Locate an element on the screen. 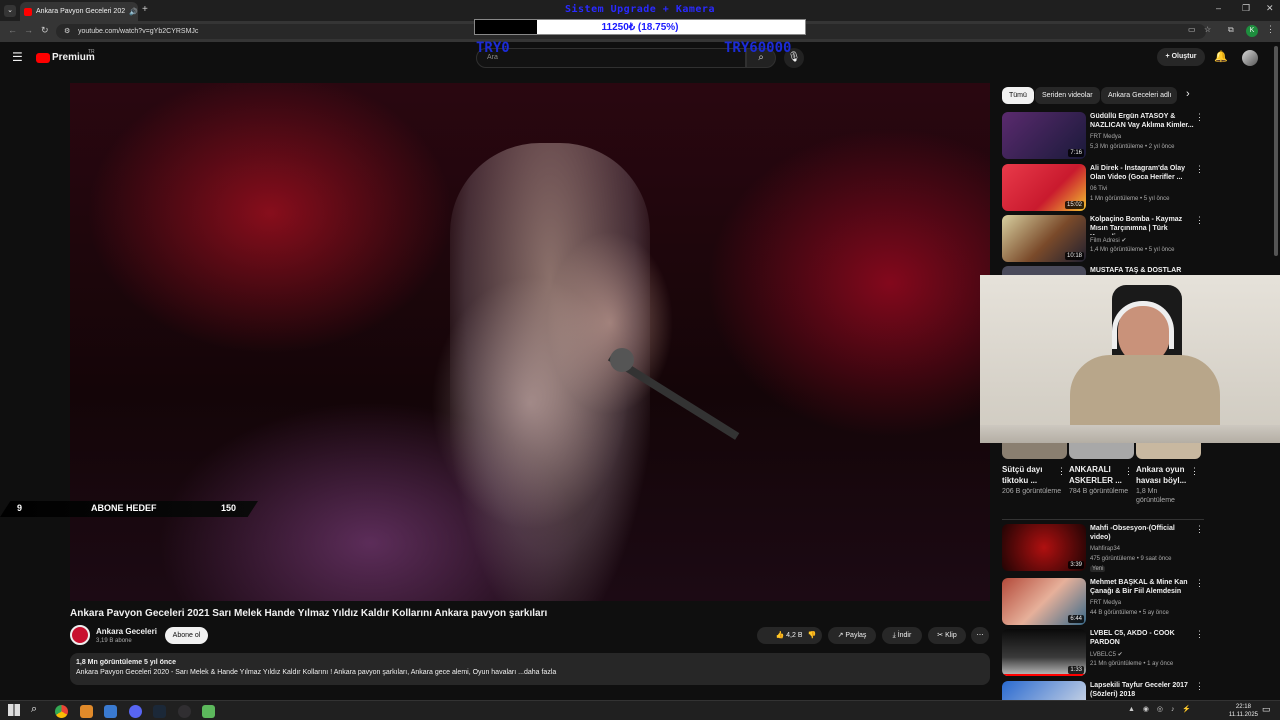 The height and width of the screenshot is (720, 1280). subscribe-button: Abone ol is located at coordinates (186, 635).